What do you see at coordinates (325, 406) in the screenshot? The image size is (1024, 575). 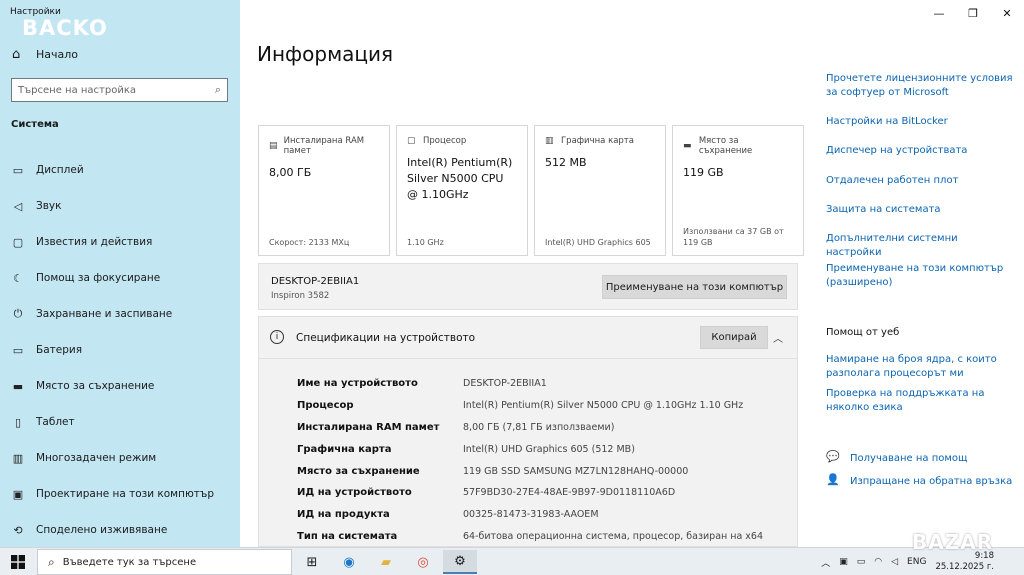 I see `spec-key: Процесор` at bounding box center [325, 406].